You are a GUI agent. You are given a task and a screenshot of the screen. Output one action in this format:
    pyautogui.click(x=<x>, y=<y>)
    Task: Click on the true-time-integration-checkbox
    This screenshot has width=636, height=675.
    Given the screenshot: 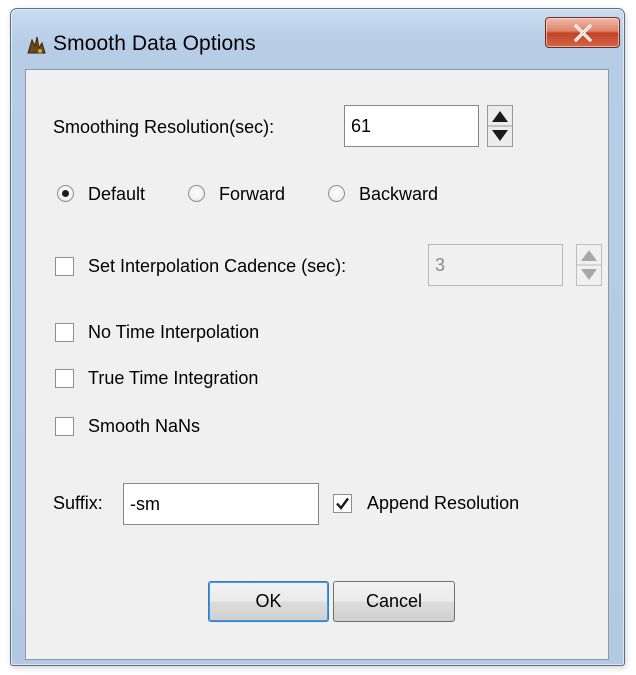 What is the action you would take?
    pyautogui.click(x=64, y=378)
    